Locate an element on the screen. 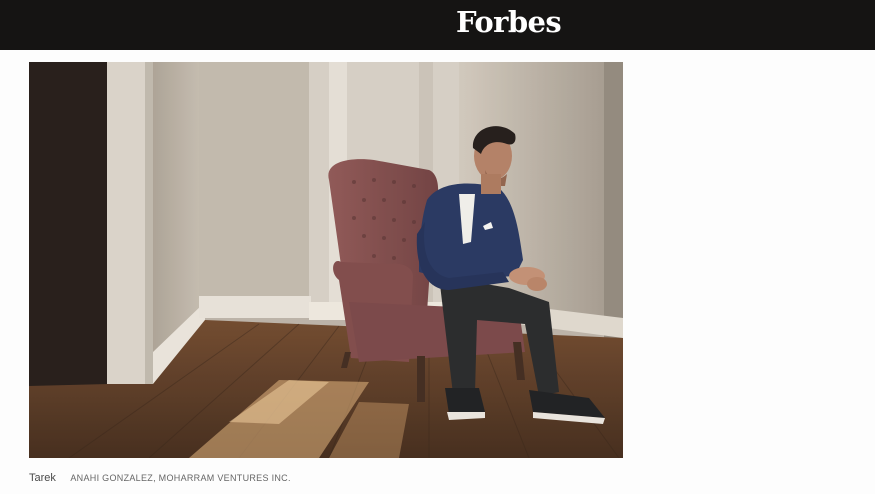  caption-title: Tarek is located at coordinates (42, 478).